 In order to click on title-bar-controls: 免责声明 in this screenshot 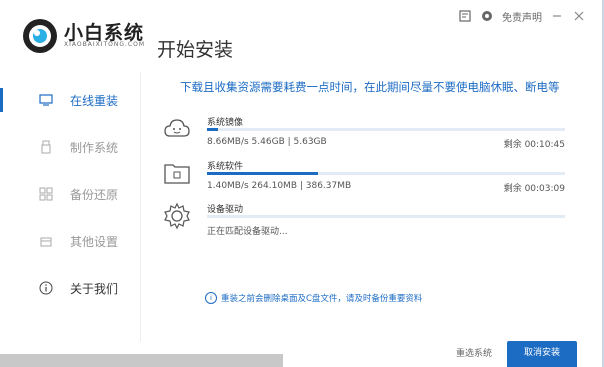, I will do `click(522, 16)`.